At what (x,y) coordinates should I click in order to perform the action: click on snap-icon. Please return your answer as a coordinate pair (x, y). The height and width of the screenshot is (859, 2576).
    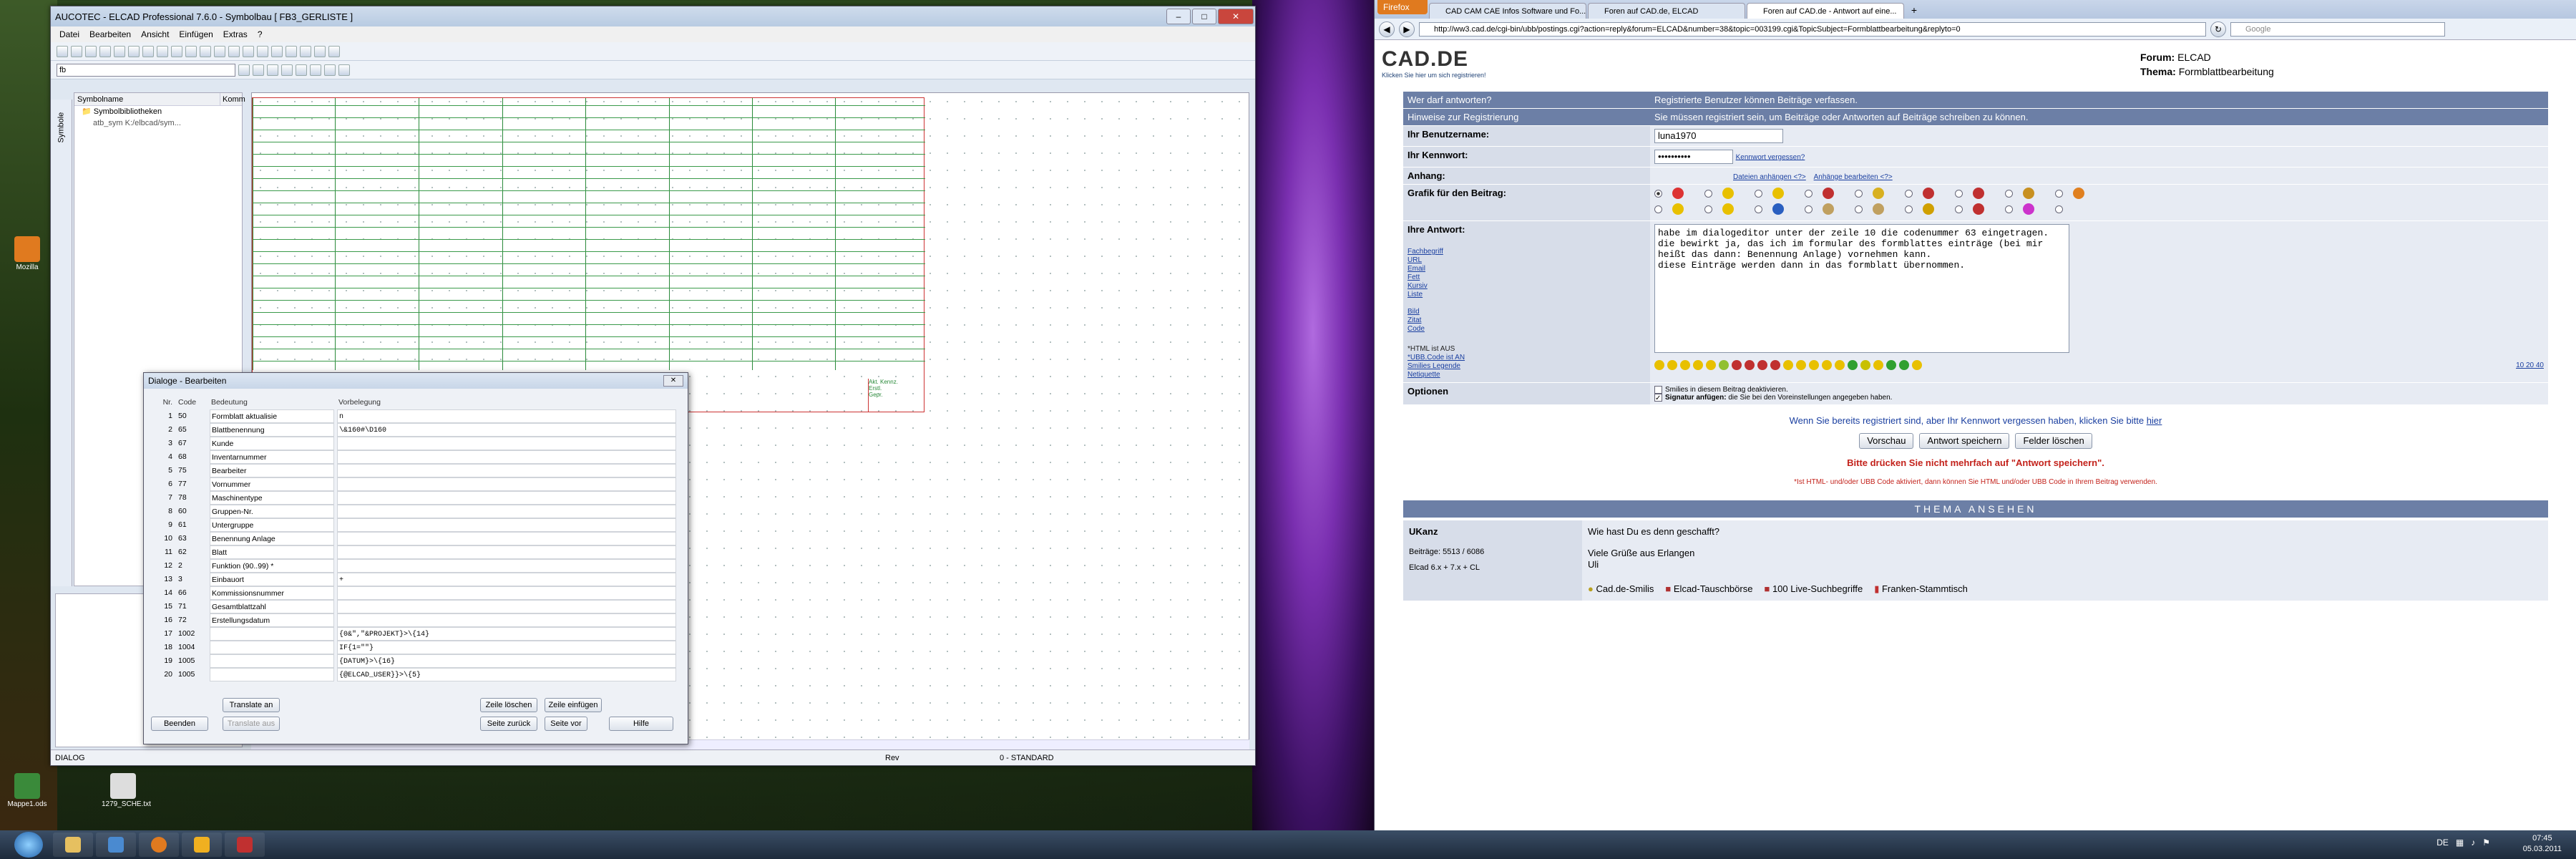
    Looking at the image, I should click on (248, 51).